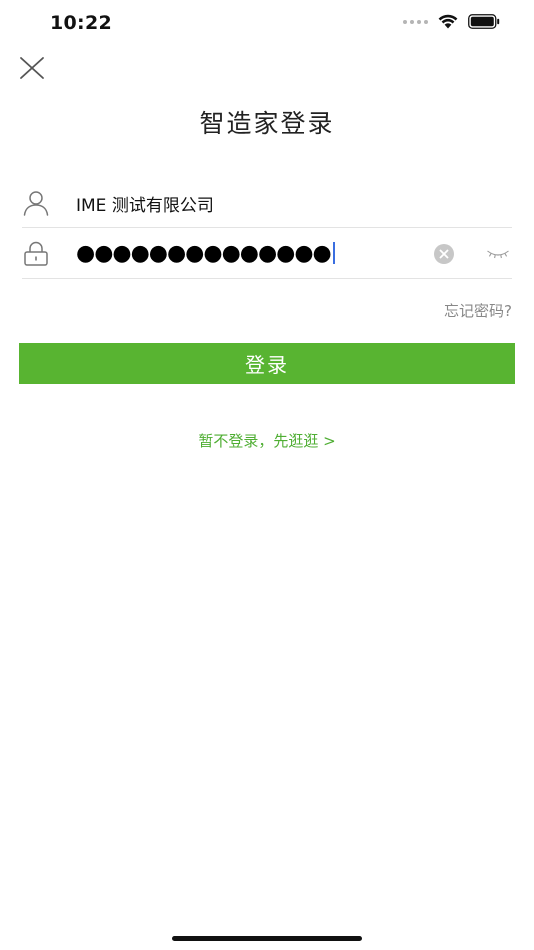 The image size is (534, 950). Describe the element at coordinates (267, 938) in the screenshot. I see `home-indicator` at that location.